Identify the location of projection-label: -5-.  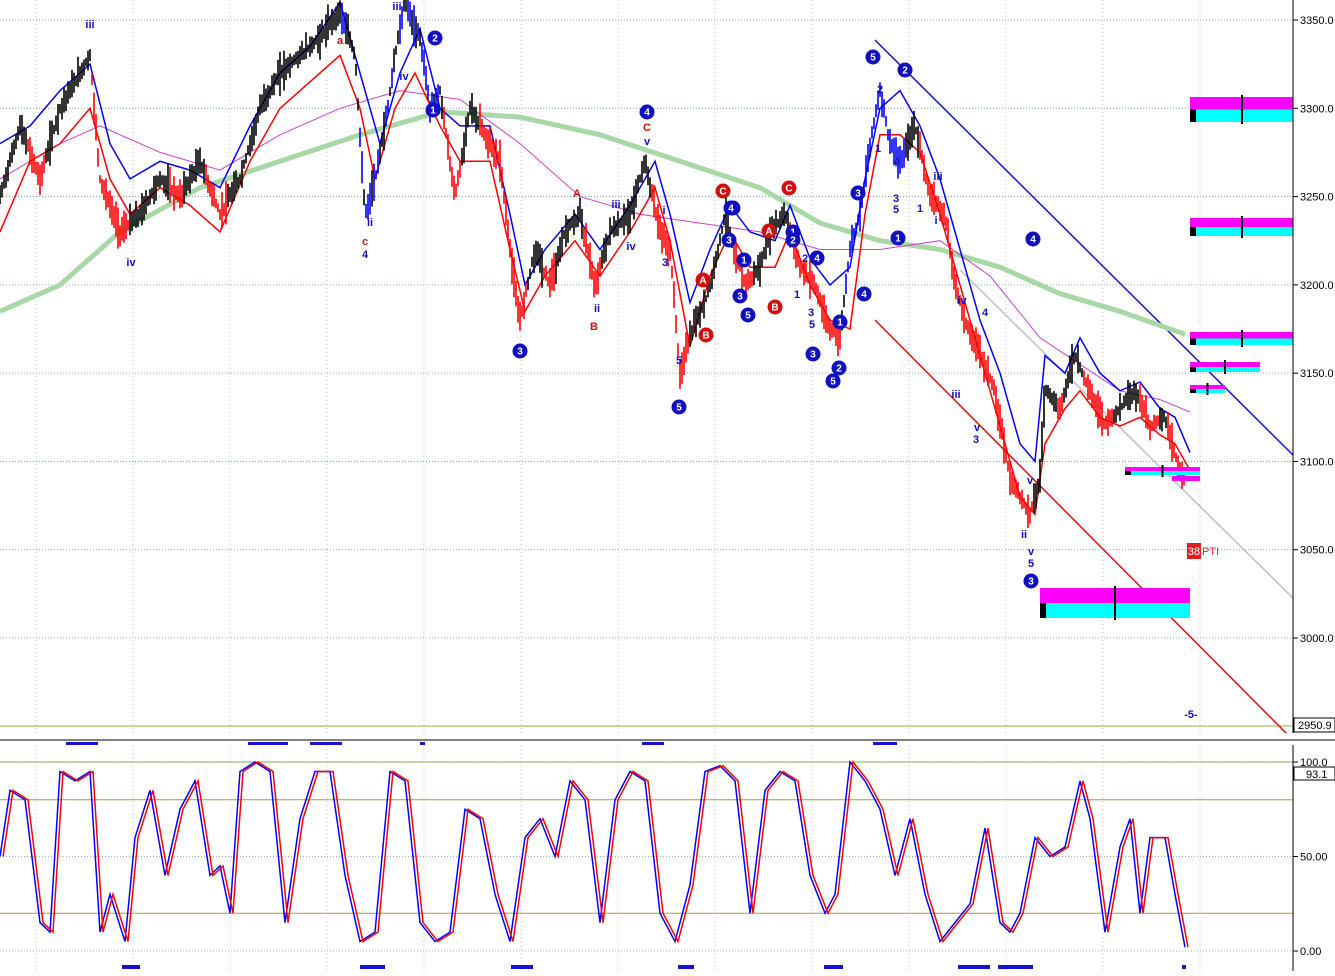
(1191, 715).